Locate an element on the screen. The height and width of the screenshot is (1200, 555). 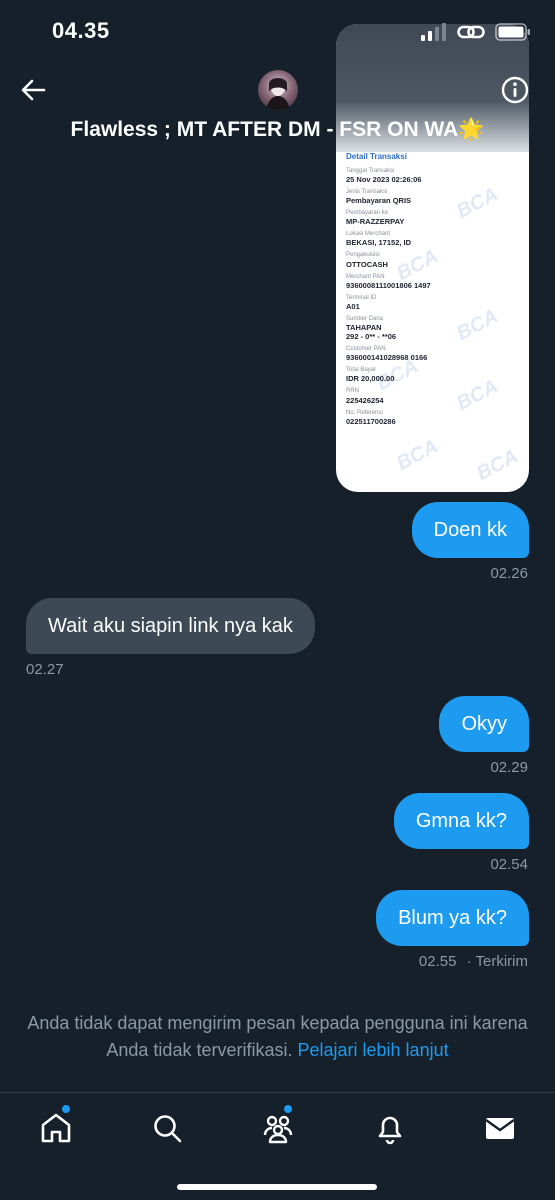
receipt-field-label: Jenis Transaksi is located at coordinates (367, 191).